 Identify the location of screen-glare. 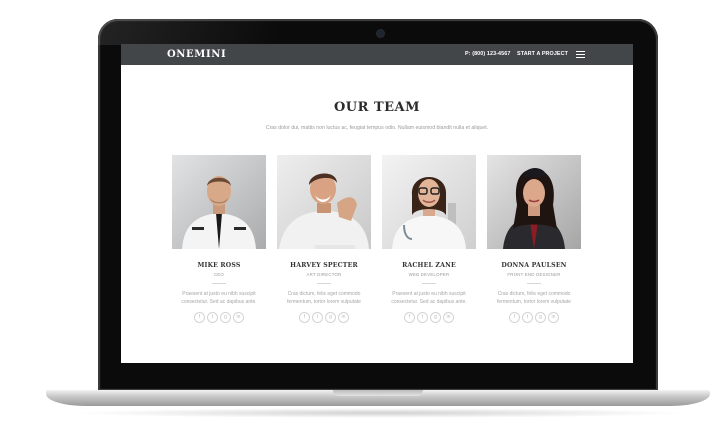
(188, 32).